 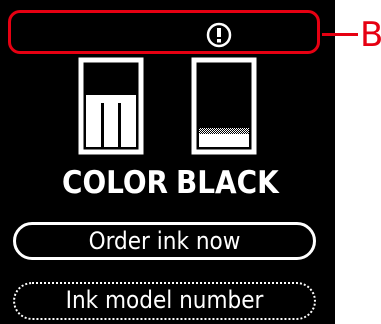 I want to click on callout-label: B, so click(x=370, y=35).